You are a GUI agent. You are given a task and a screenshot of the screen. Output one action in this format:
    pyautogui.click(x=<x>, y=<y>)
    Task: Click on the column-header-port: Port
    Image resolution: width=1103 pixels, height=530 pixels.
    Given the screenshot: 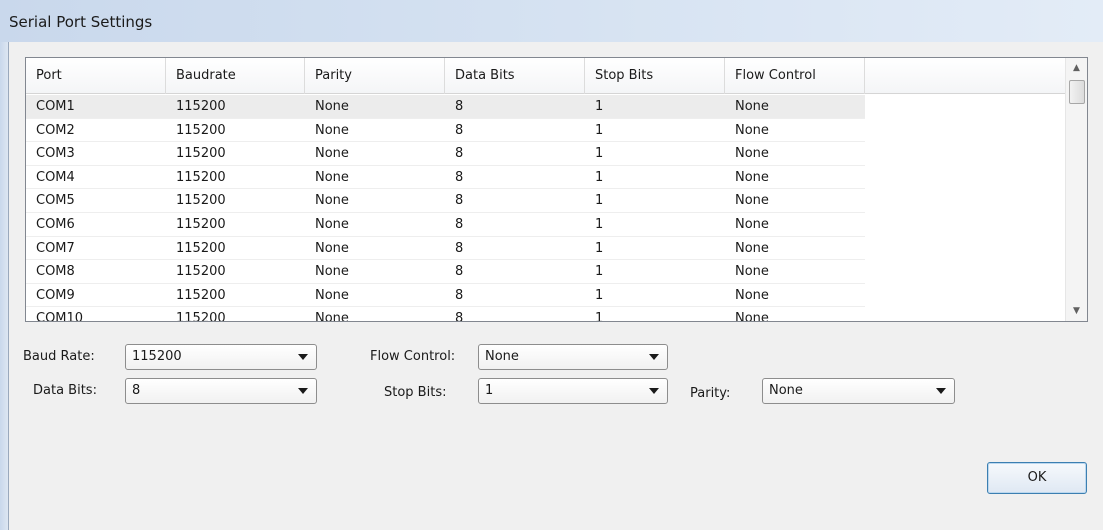 What is the action you would take?
    pyautogui.click(x=96, y=76)
    